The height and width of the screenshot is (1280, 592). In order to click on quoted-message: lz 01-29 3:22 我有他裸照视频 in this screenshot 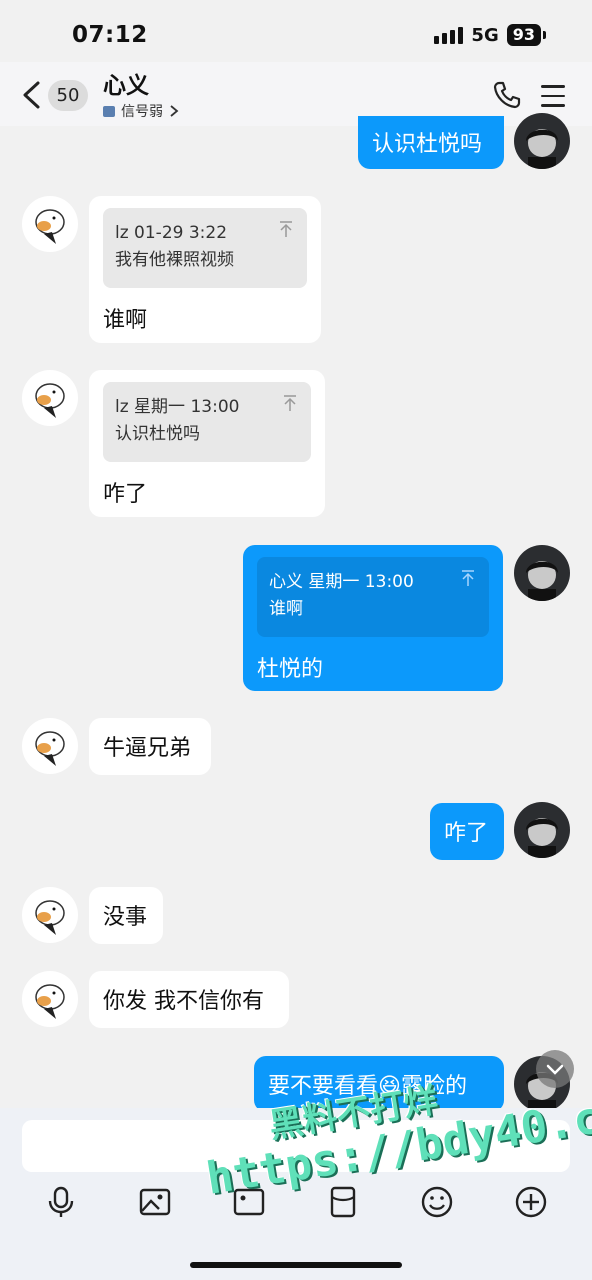, I will do `click(205, 248)`.